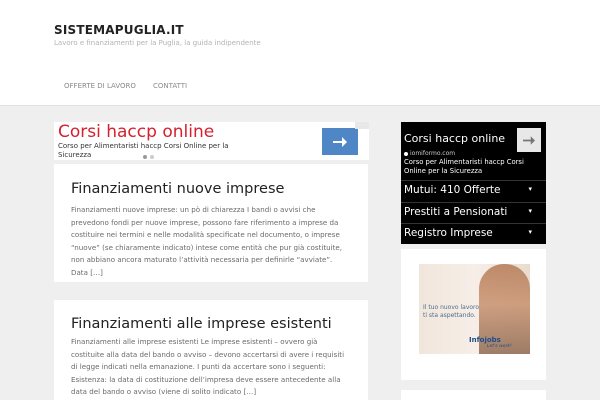 This screenshot has width=600, height=400. I want to click on site-title: SISTEMAPUGLIA.IT, so click(119, 30).